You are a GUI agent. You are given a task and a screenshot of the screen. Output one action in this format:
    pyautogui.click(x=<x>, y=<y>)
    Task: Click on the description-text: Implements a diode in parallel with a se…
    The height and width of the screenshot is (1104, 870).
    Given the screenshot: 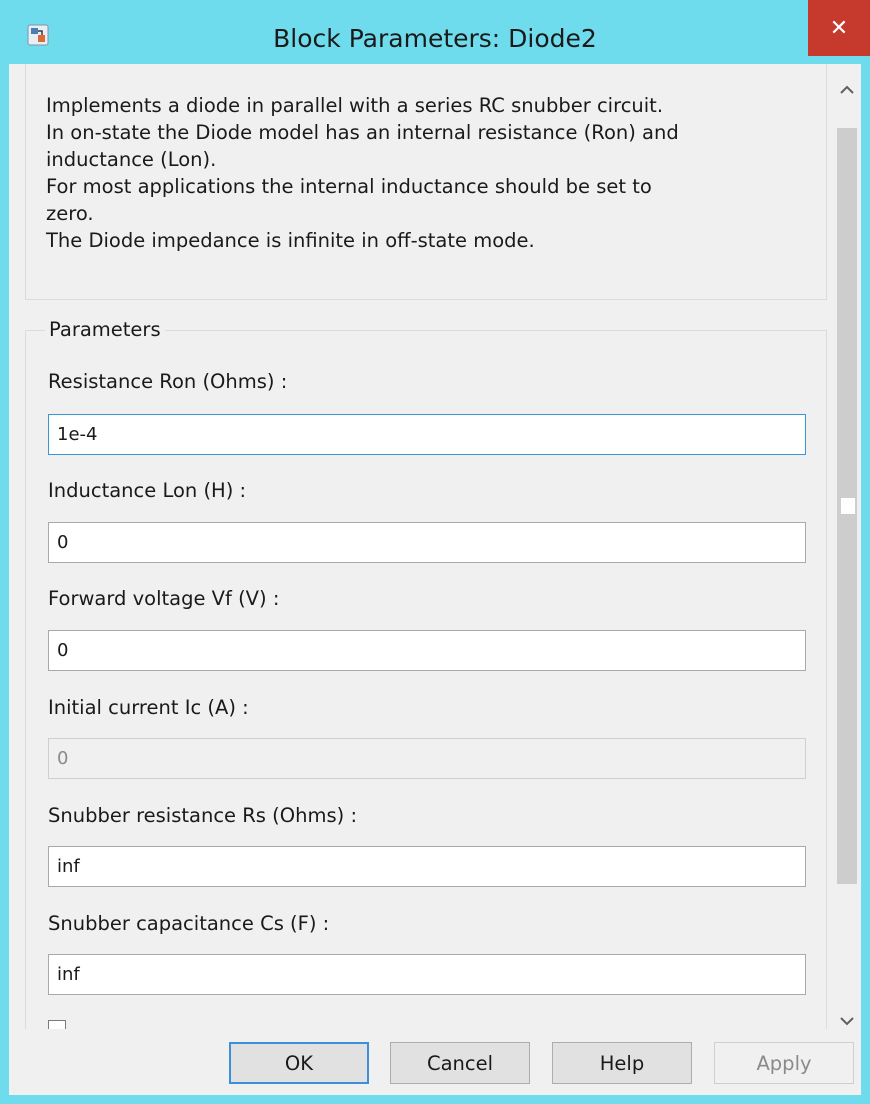 What is the action you would take?
    pyautogui.click(x=362, y=173)
    